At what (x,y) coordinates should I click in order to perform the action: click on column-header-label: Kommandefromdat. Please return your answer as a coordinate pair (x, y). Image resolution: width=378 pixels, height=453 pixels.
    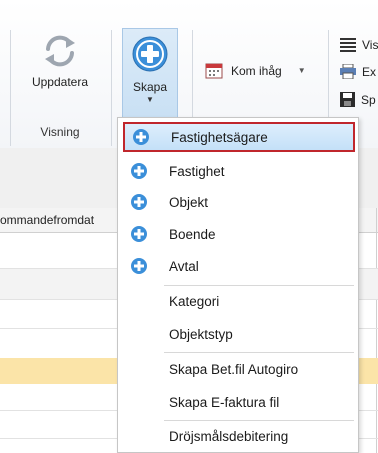
    Looking at the image, I should click on (47, 220).